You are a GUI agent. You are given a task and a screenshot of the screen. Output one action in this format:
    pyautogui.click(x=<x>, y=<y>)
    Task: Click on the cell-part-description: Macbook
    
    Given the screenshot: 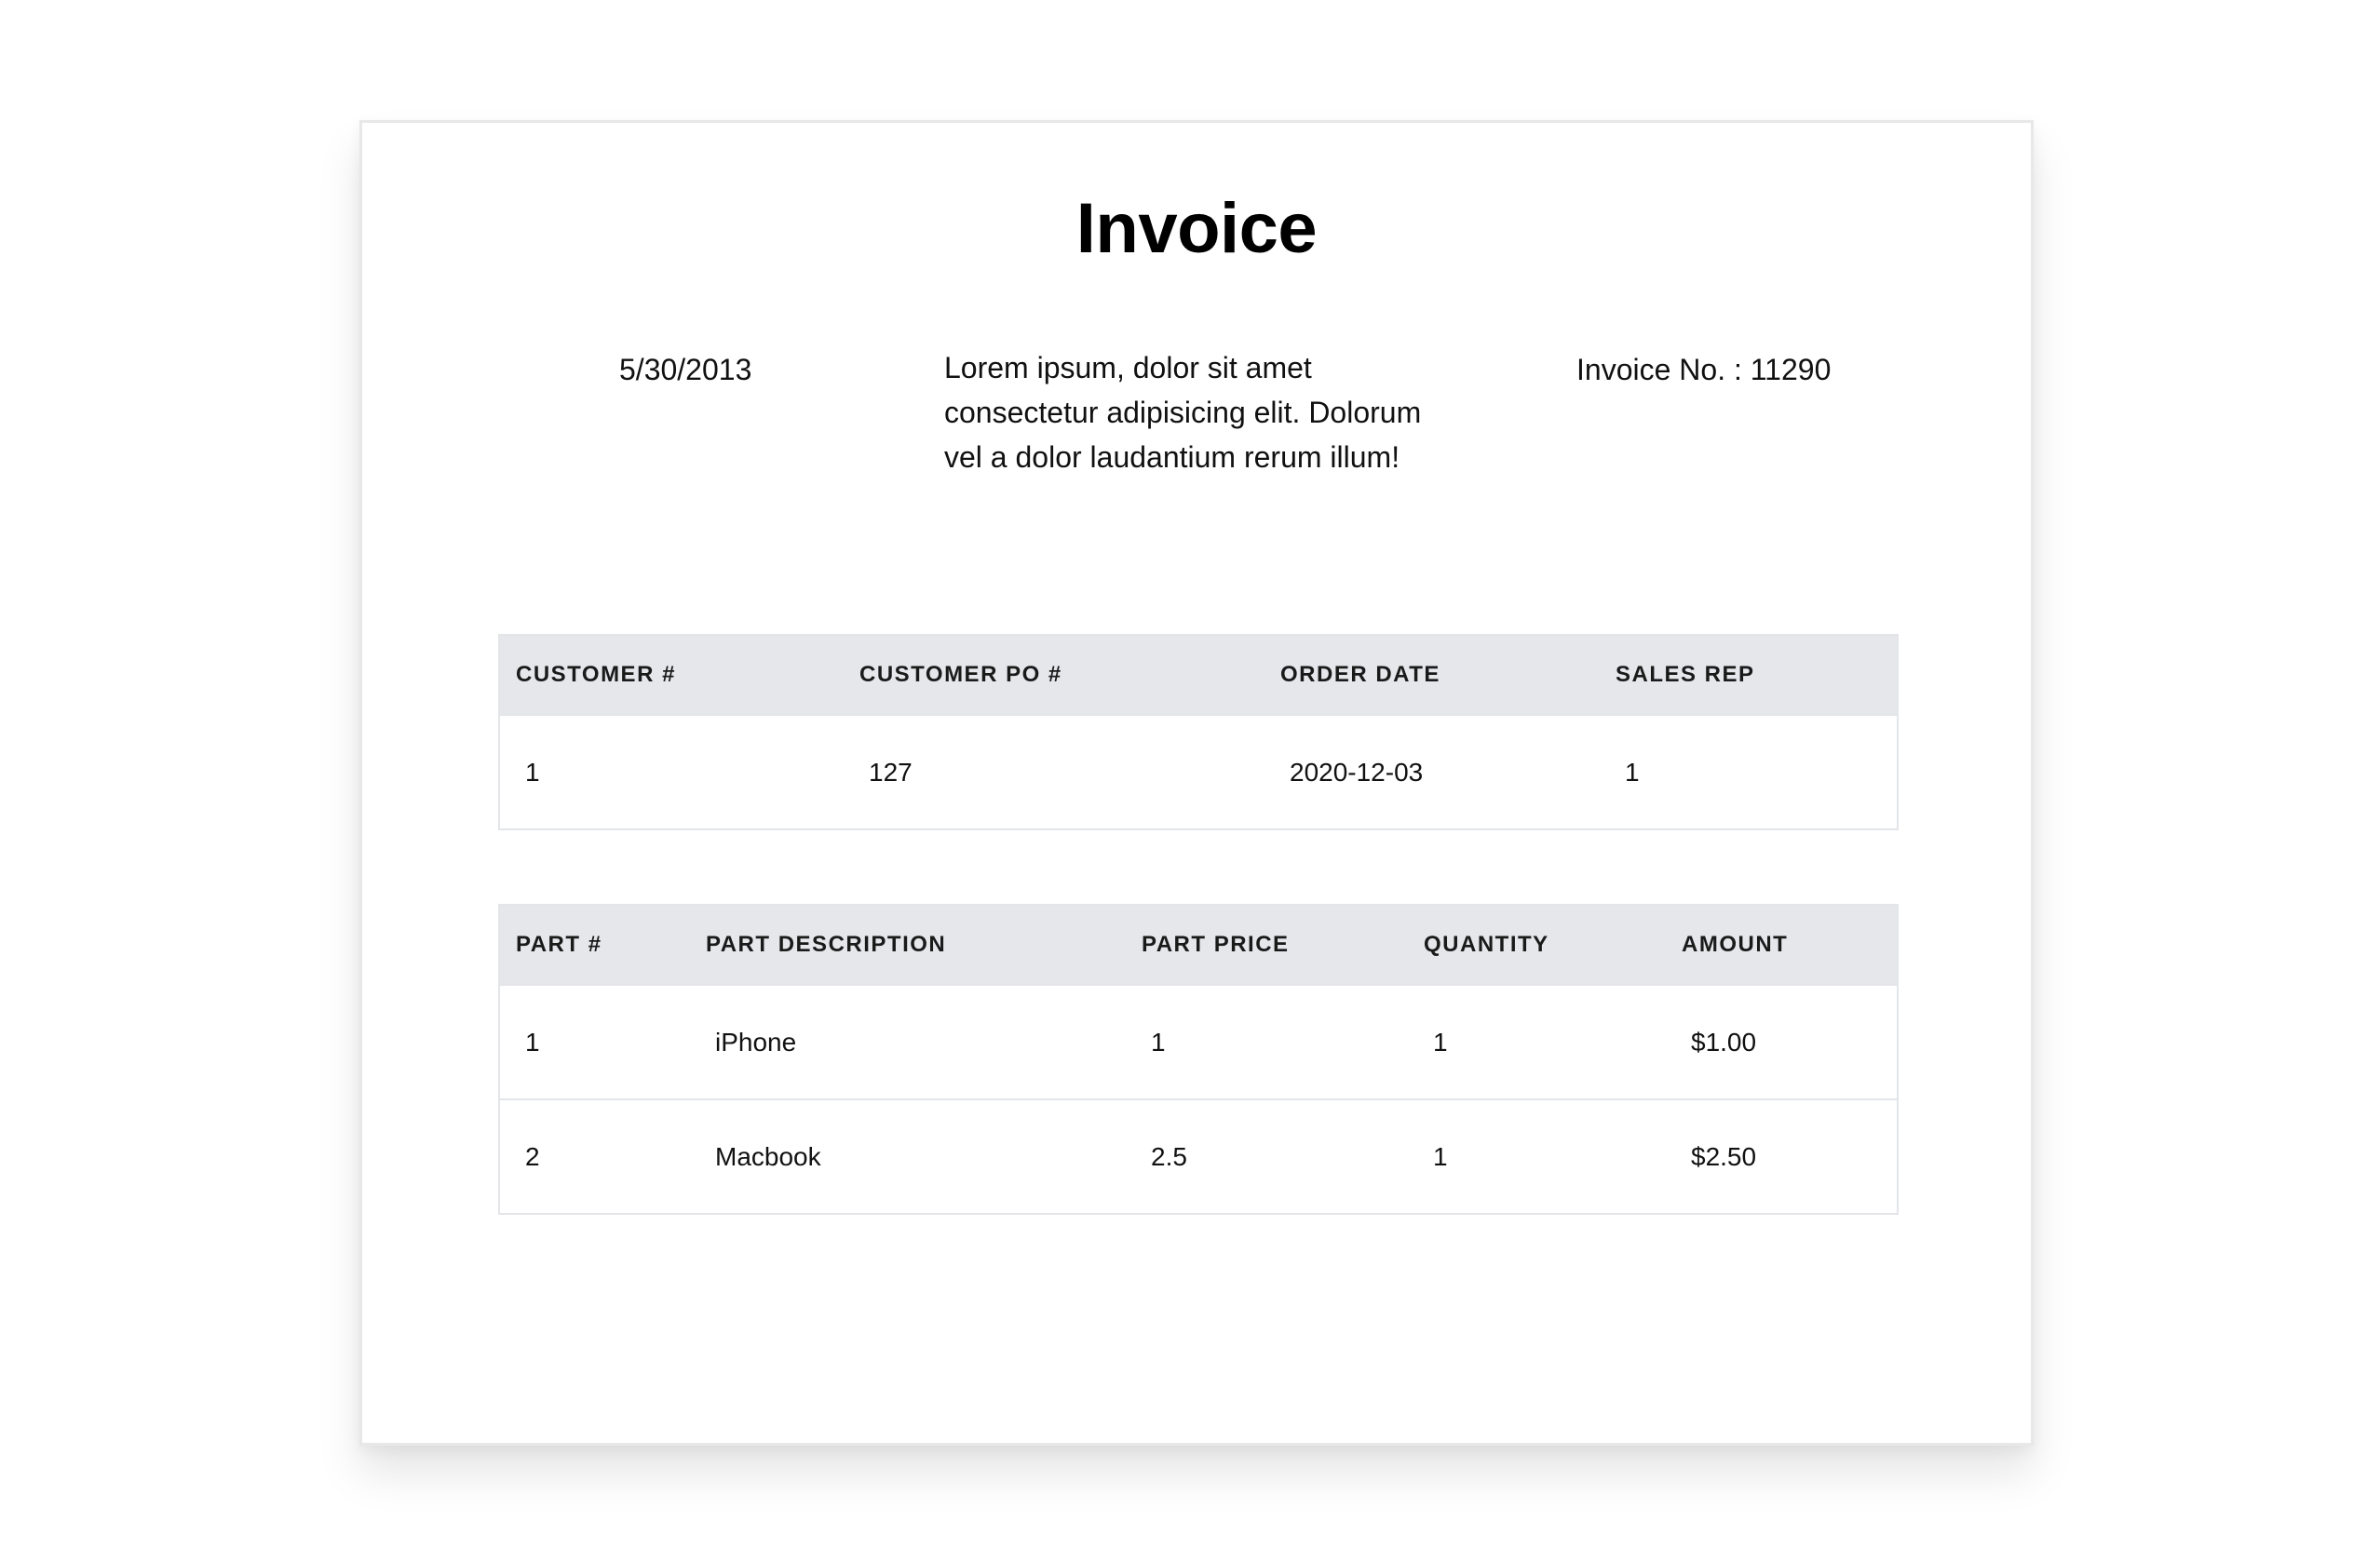 What is the action you would take?
    pyautogui.click(x=908, y=1156)
    